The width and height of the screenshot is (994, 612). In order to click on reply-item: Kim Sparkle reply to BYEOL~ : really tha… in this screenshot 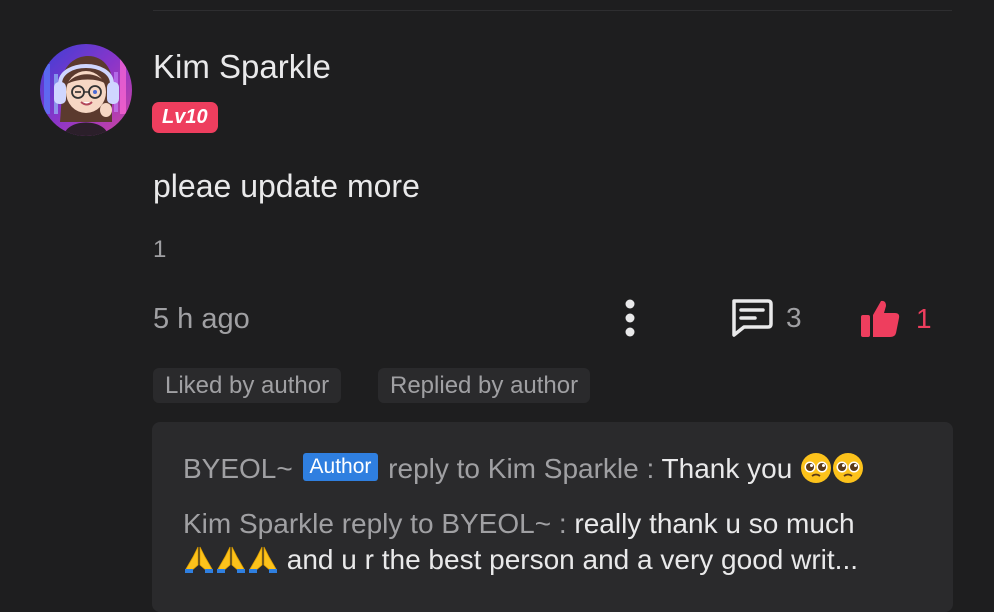, I will do `click(548, 542)`.